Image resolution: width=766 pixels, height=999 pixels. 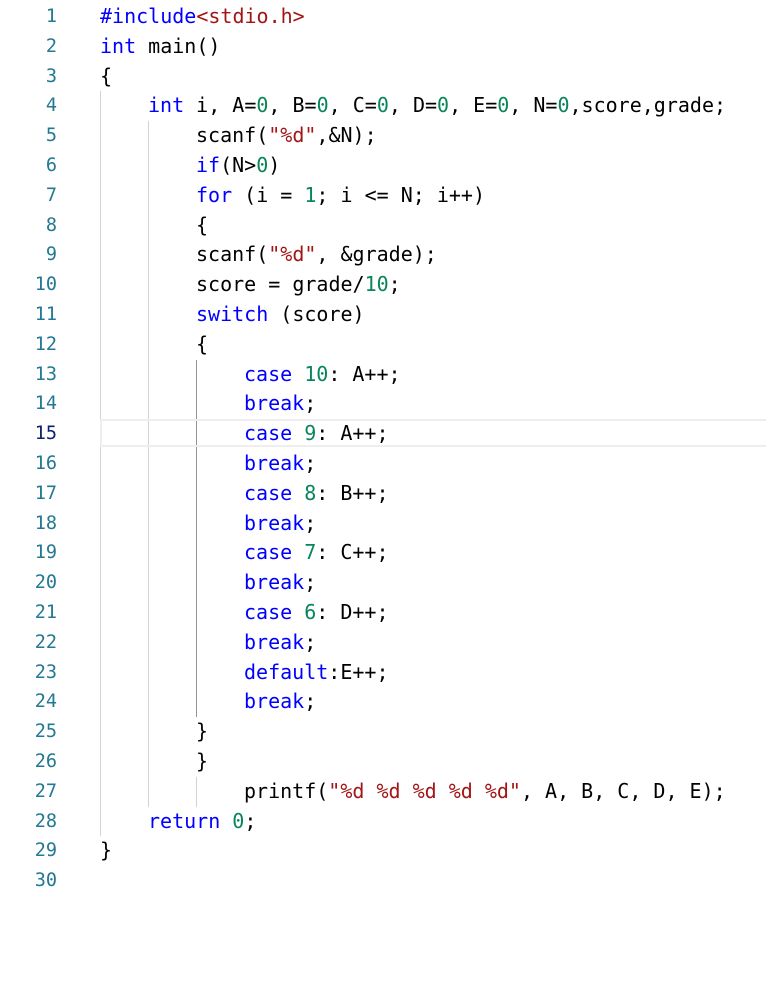 I want to click on code-text: for (i = 1; i <= N; i++), so click(x=340, y=196).